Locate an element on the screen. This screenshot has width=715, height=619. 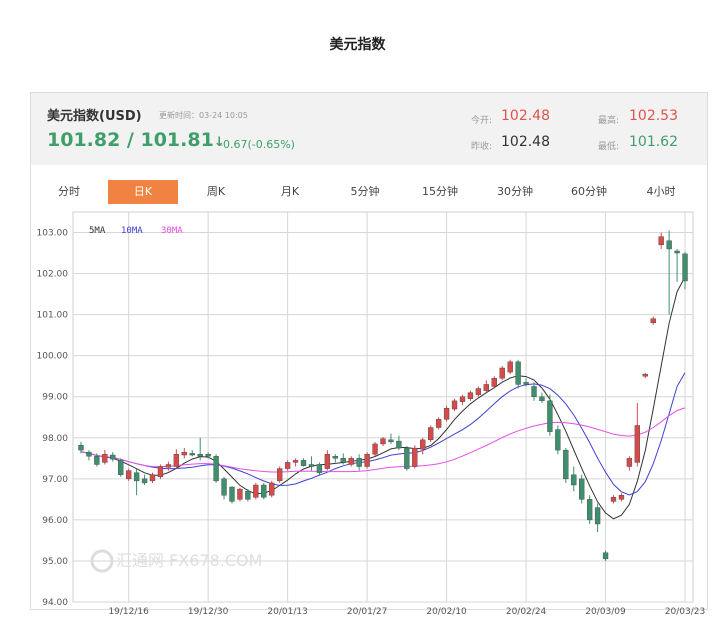
legend-5ma: 5MA is located at coordinates (97, 231).